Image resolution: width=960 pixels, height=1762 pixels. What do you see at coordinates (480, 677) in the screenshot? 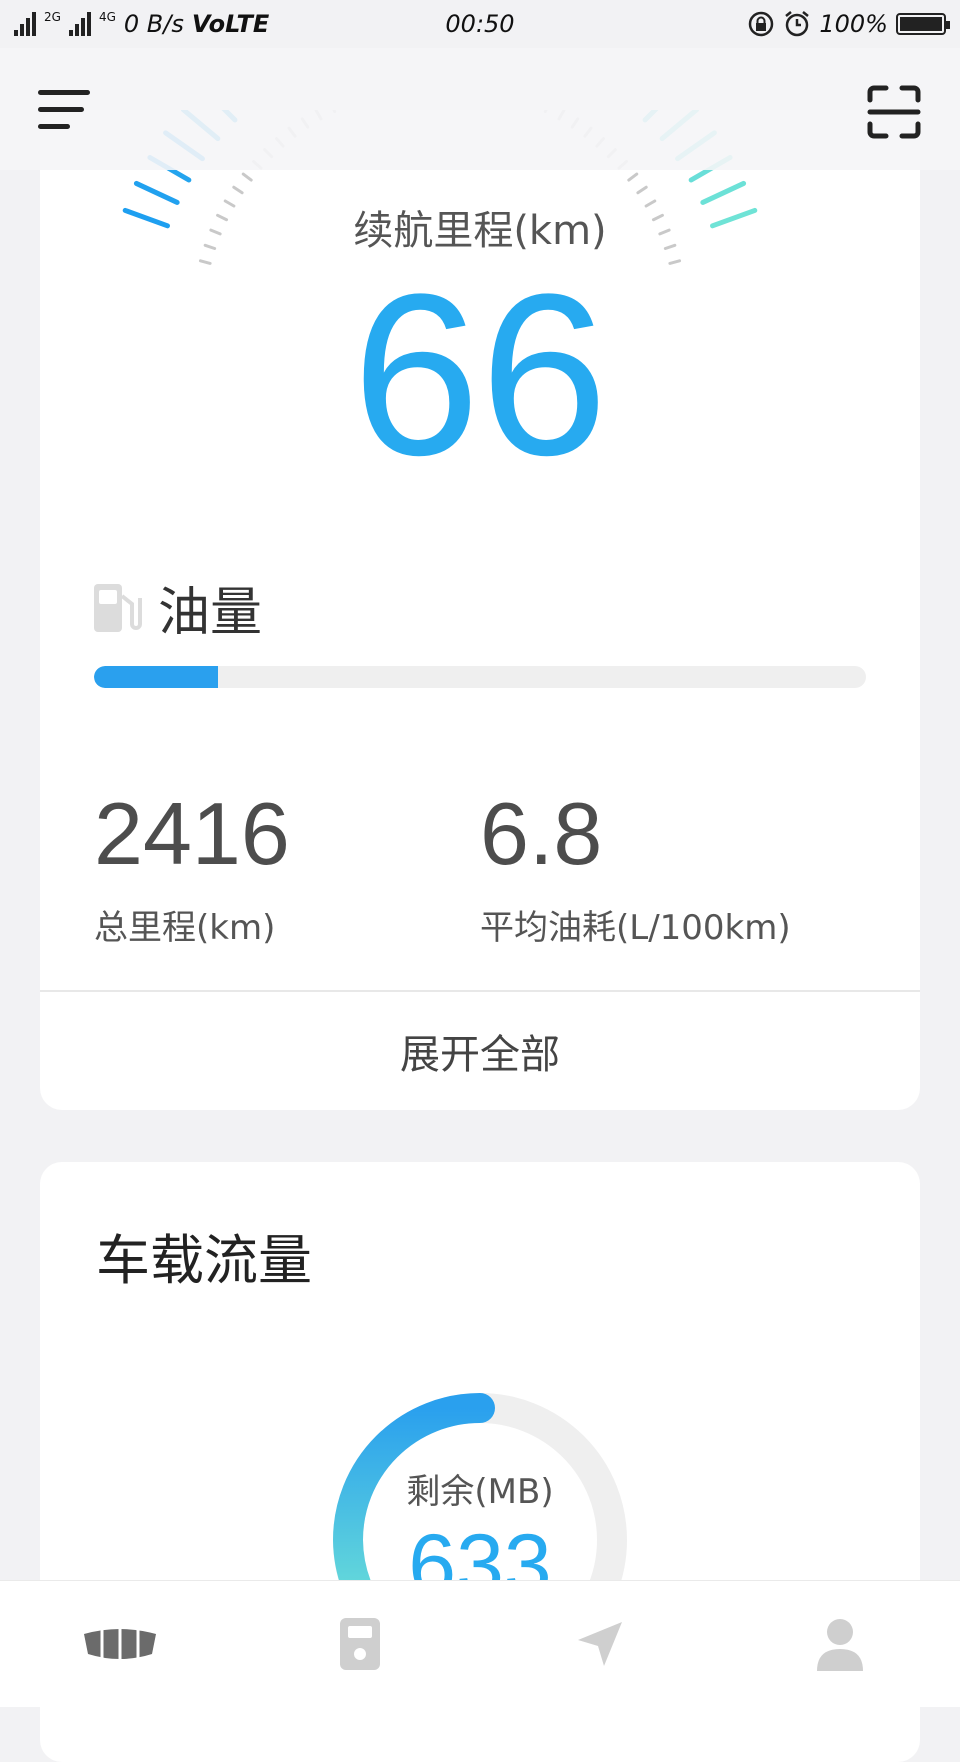
I see `fuel-level-bar` at bounding box center [480, 677].